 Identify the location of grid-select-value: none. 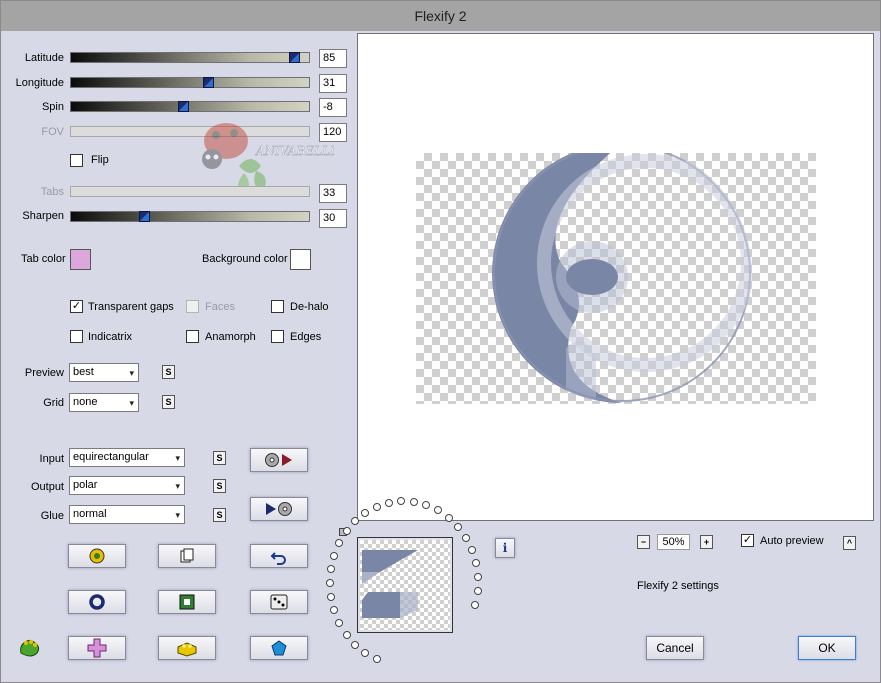
(85, 402).